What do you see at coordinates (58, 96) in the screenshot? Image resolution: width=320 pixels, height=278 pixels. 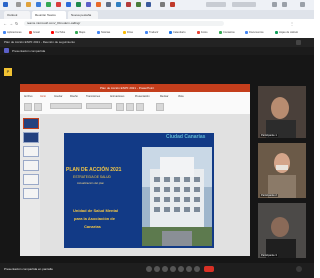 I see `ribbon-tab: Insertar` at bounding box center [58, 96].